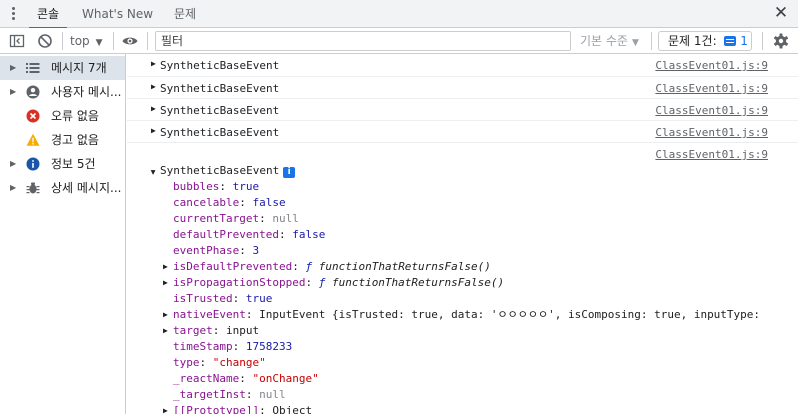 The image size is (798, 414). Describe the element at coordinates (75, 140) in the screenshot. I see `sidebar-item-label: 경고 없음` at that location.